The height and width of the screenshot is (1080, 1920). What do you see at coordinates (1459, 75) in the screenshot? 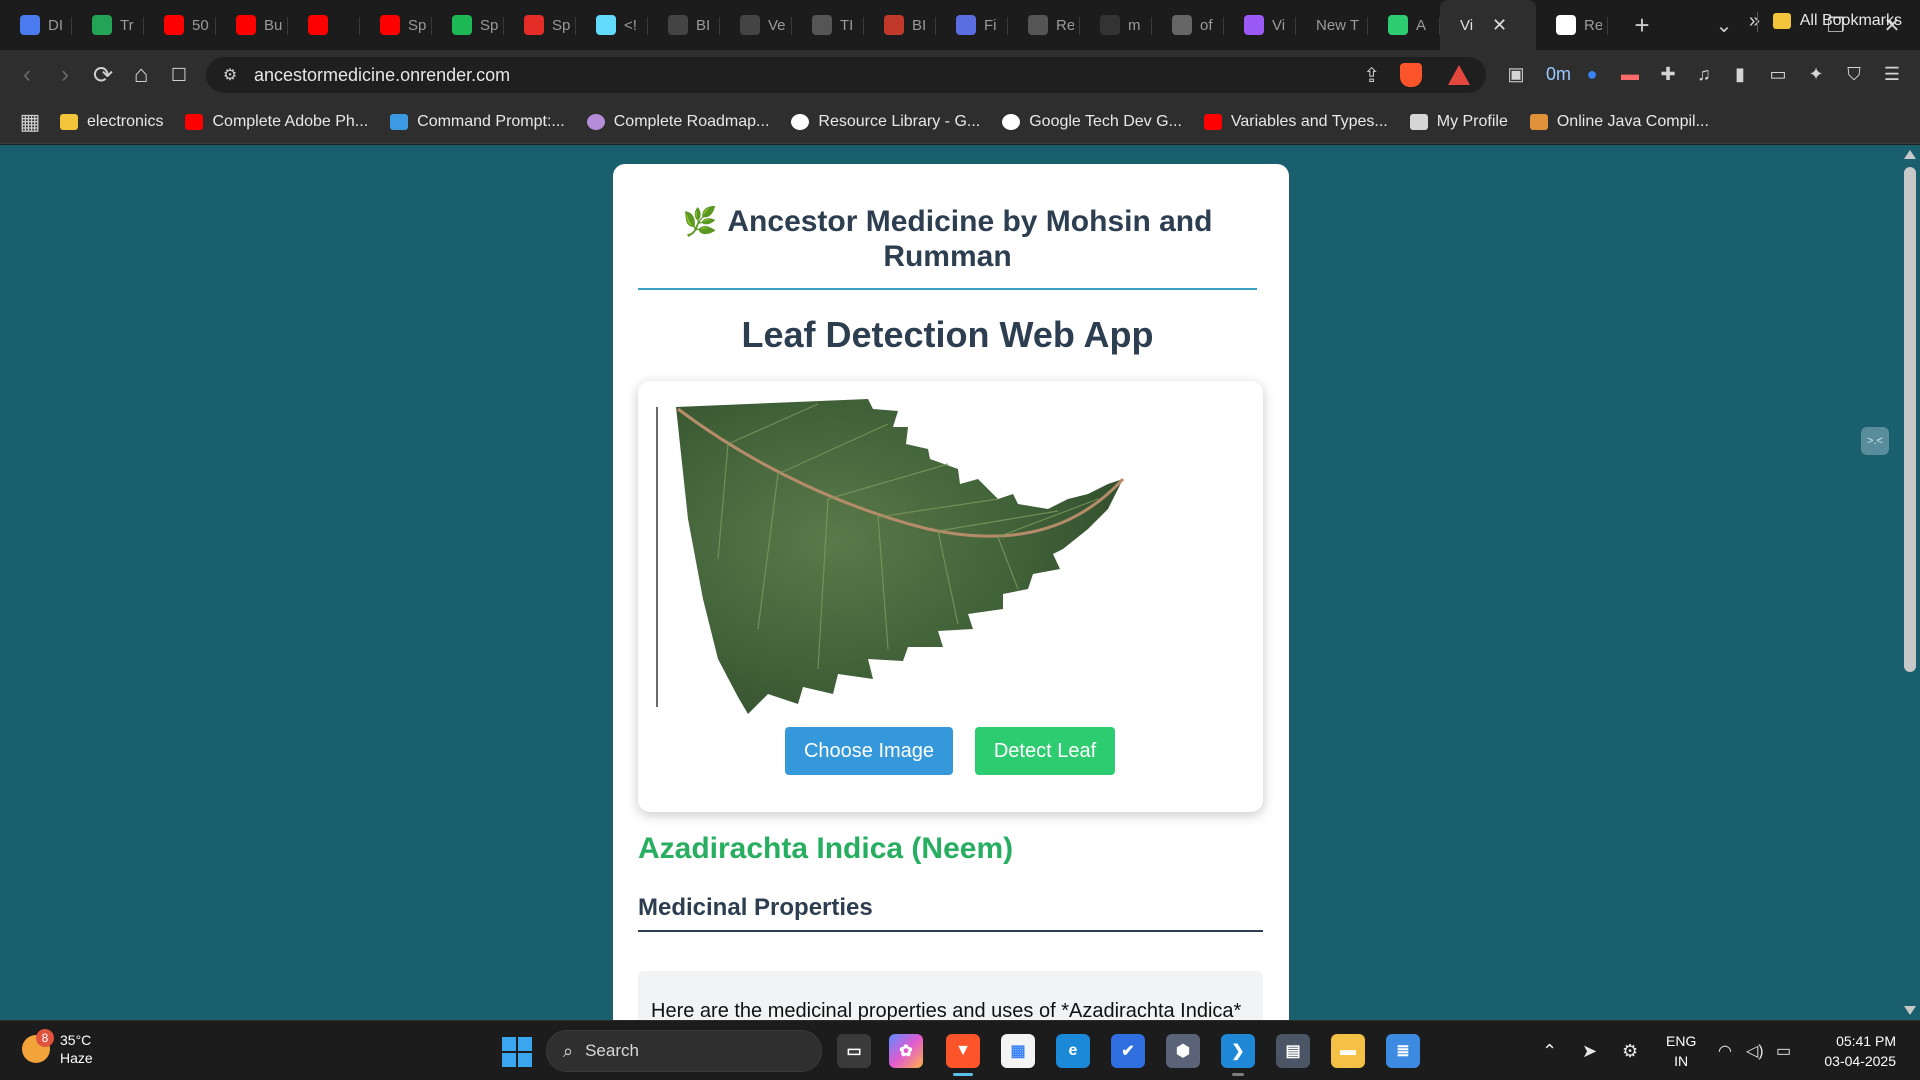
I see `brave-rewards-icon` at bounding box center [1459, 75].